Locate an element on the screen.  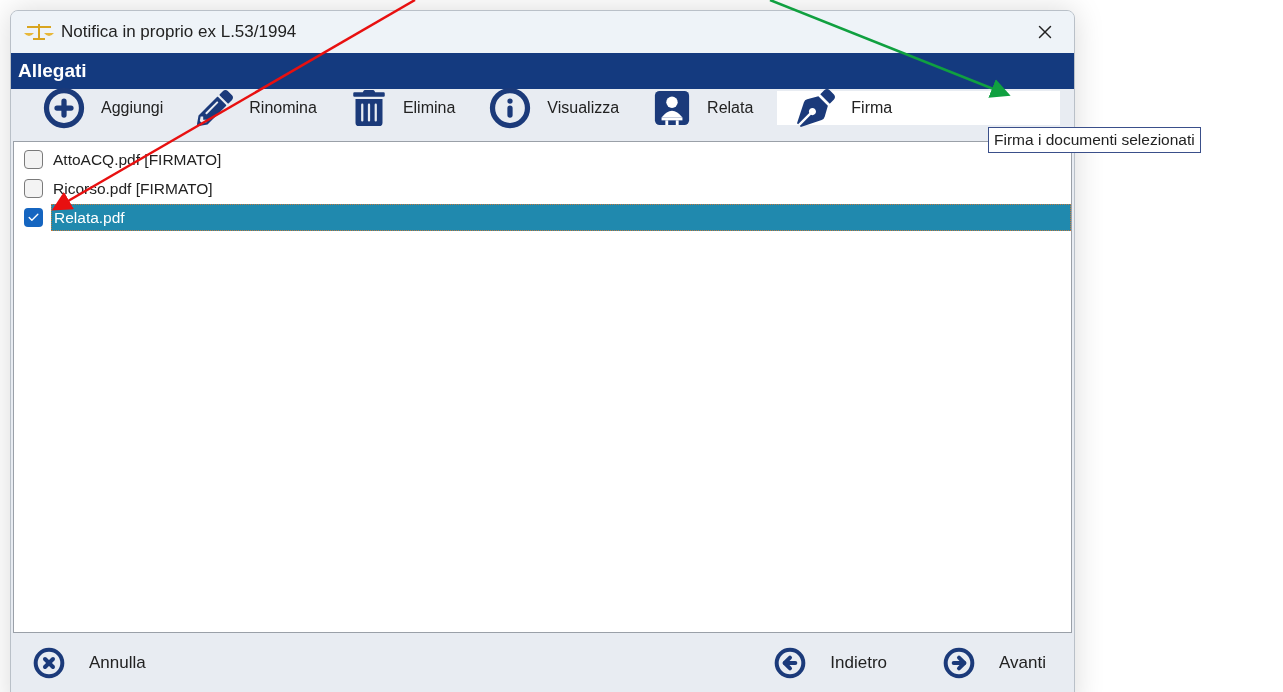
tooltip: Firma i documenti selezionati is located at coordinates (1094, 140).